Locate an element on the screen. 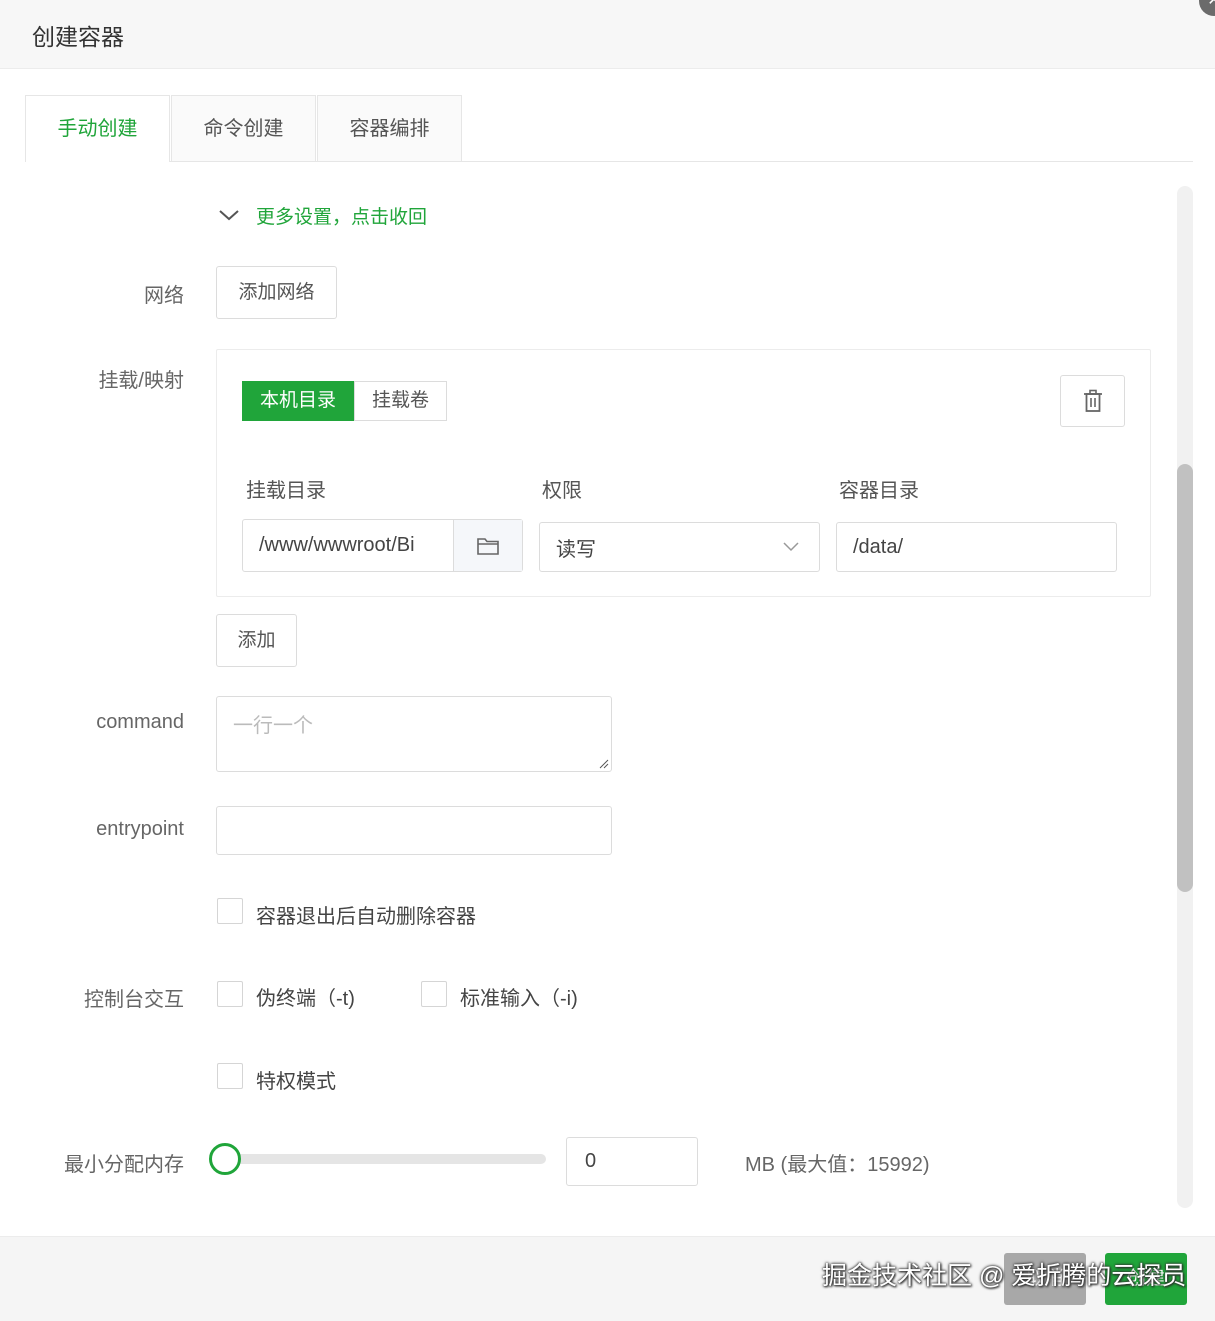  container-dir-input: /data/ is located at coordinates (976, 547).